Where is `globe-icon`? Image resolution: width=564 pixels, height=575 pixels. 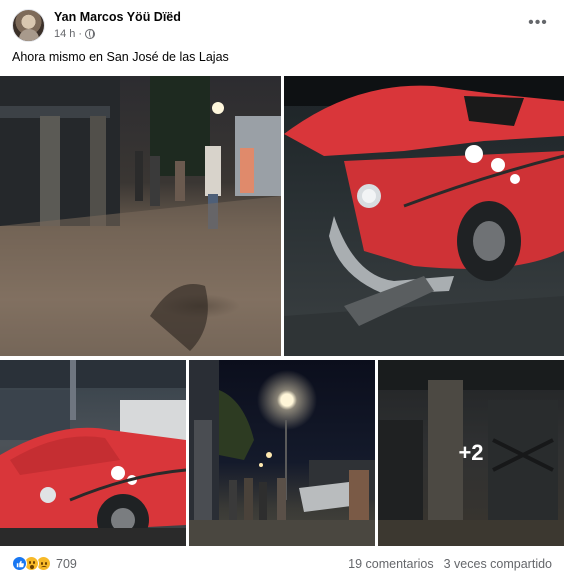 globe-icon is located at coordinates (90, 34).